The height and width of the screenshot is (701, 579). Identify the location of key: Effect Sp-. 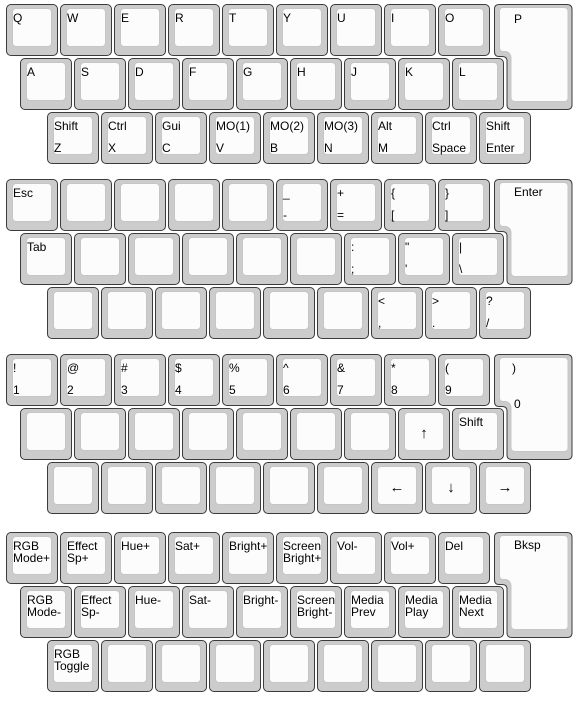
(100, 612).